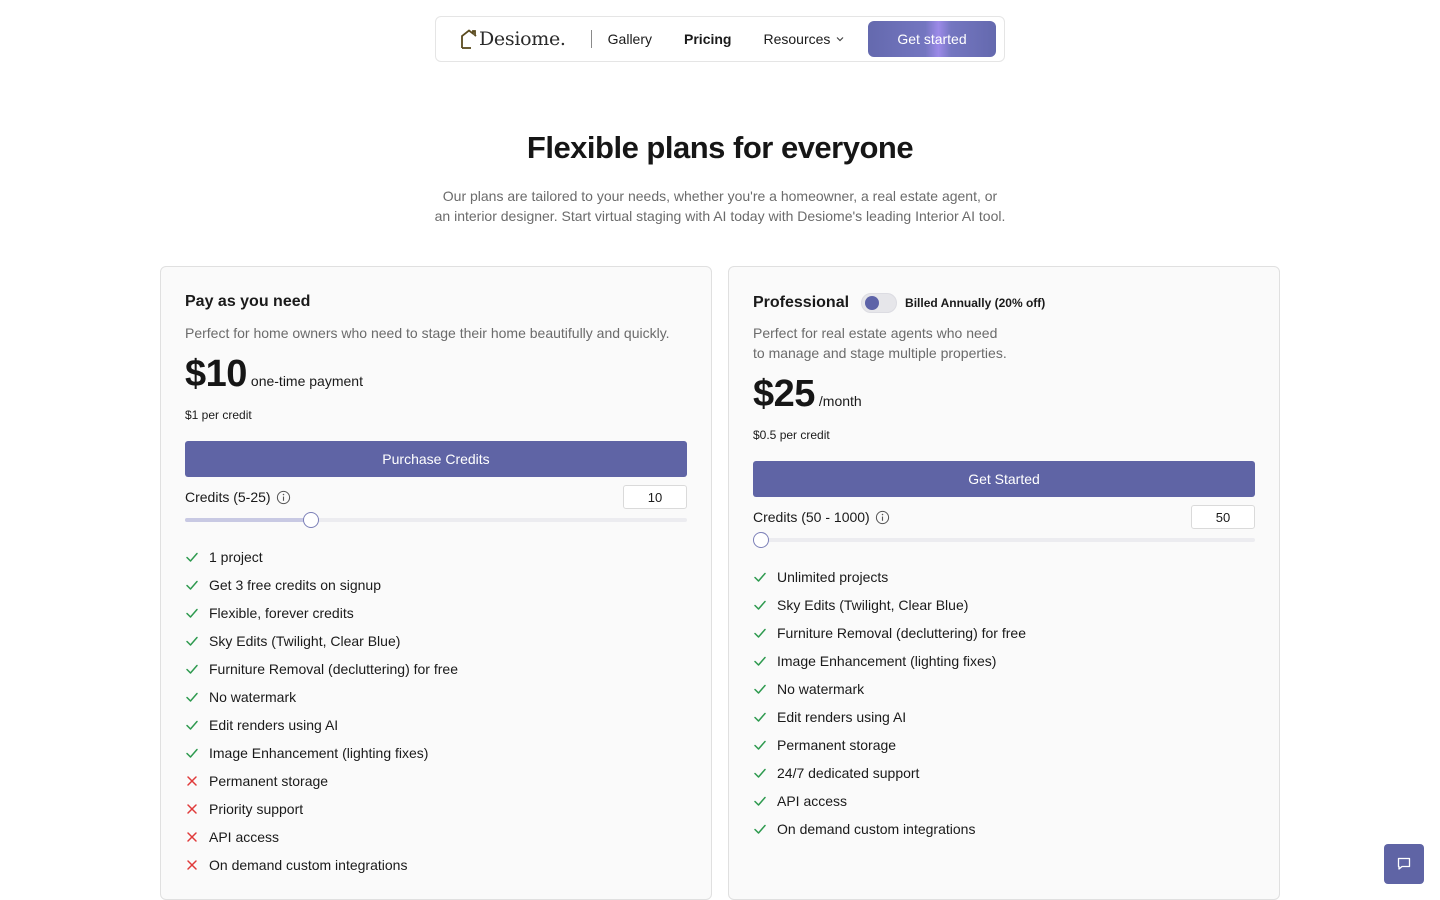 This screenshot has width=1440, height=900. Describe the element at coordinates (295, 585) in the screenshot. I see `feature-label: Get 3 free credits on signup` at that location.